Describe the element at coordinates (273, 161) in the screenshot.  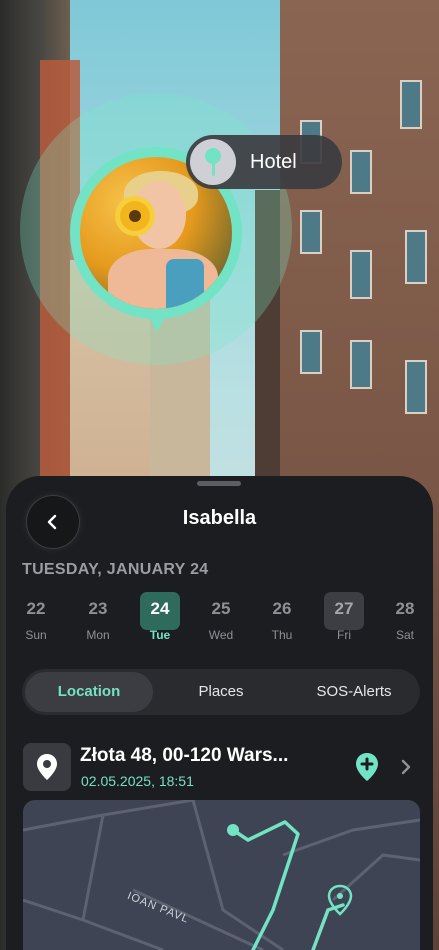
I see `place-tag-label: Hotel` at that location.